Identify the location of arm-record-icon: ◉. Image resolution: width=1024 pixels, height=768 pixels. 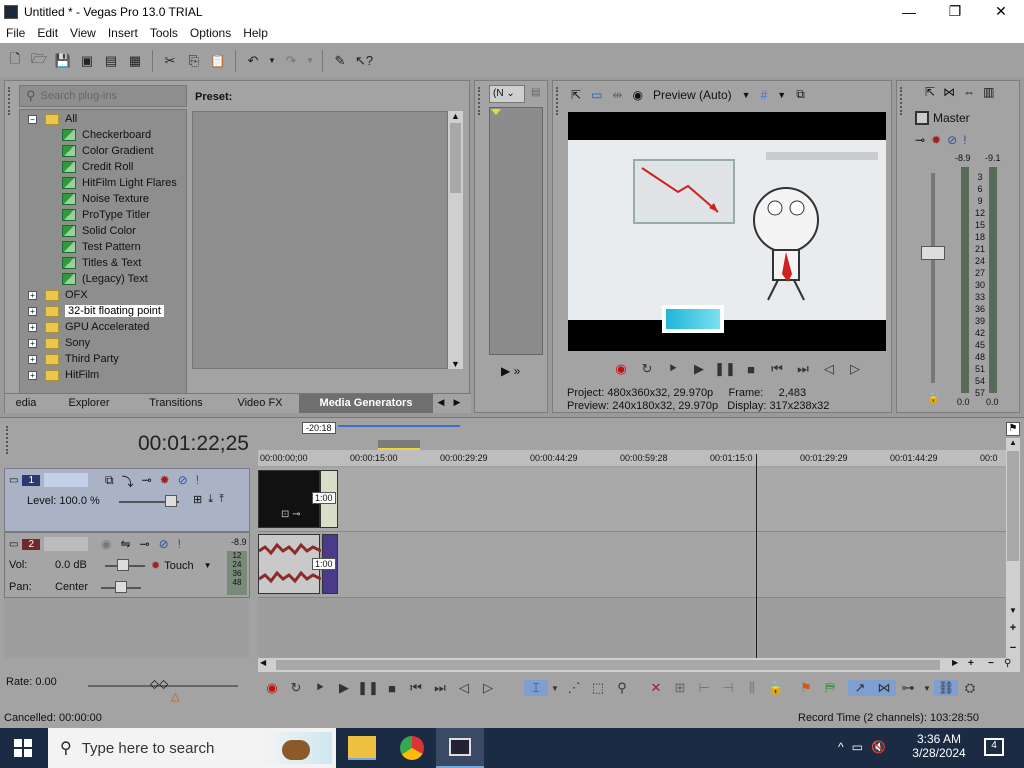
(106, 544).